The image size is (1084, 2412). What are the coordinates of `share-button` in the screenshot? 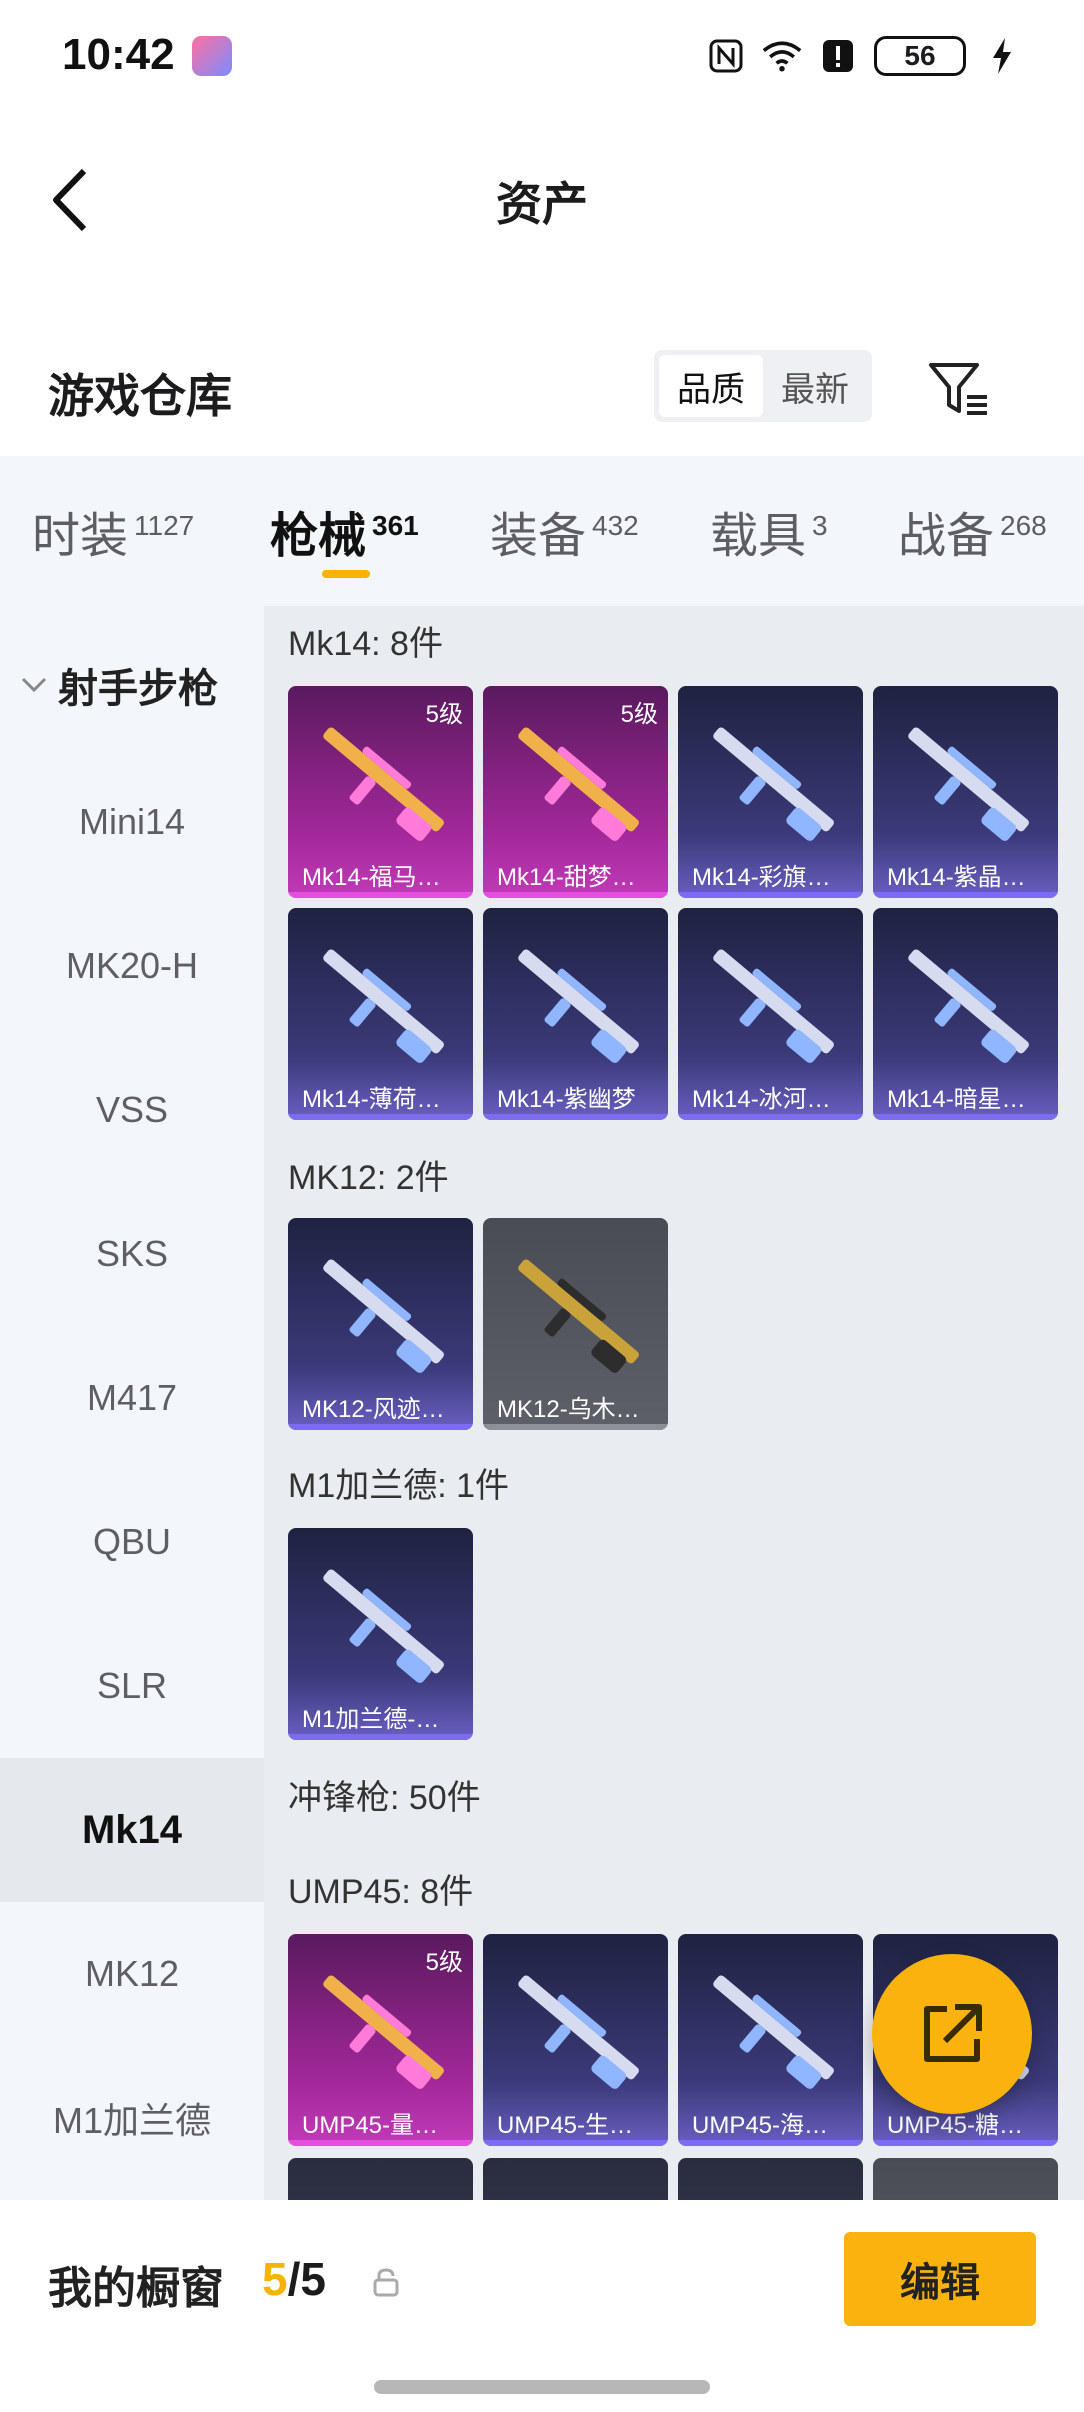 It's located at (952, 2034).